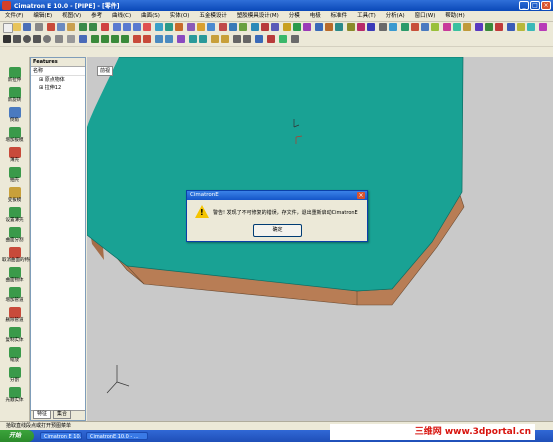 The image size is (553, 442). What do you see at coordinates (58, 71) in the screenshot?
I see `features-column-header: 名称` at bounding box center [58, 71].